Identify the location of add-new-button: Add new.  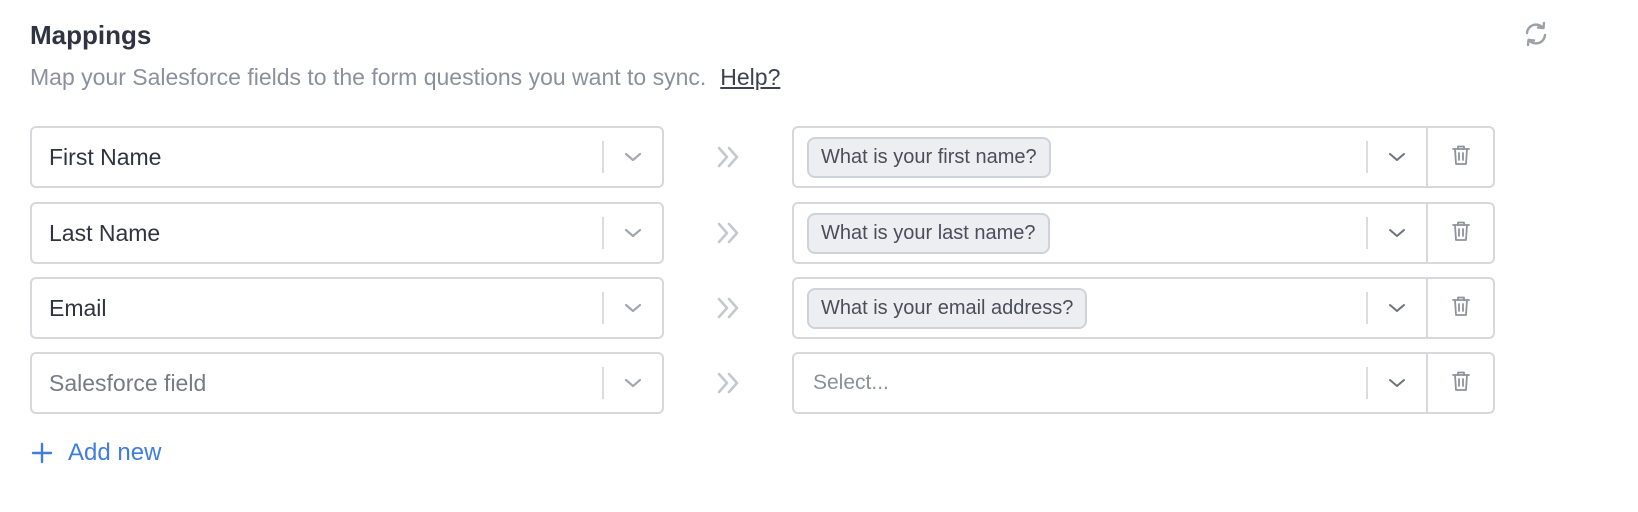
(95, 453).